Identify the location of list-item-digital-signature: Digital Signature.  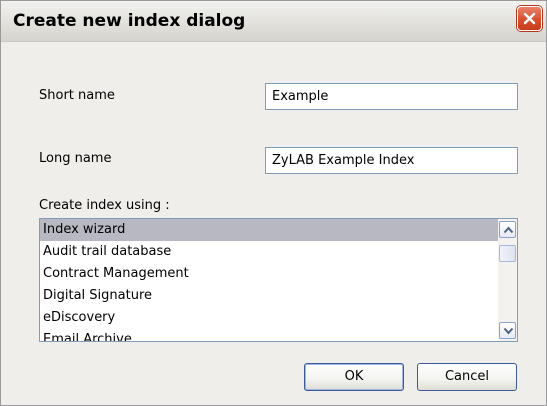
(269, 296).